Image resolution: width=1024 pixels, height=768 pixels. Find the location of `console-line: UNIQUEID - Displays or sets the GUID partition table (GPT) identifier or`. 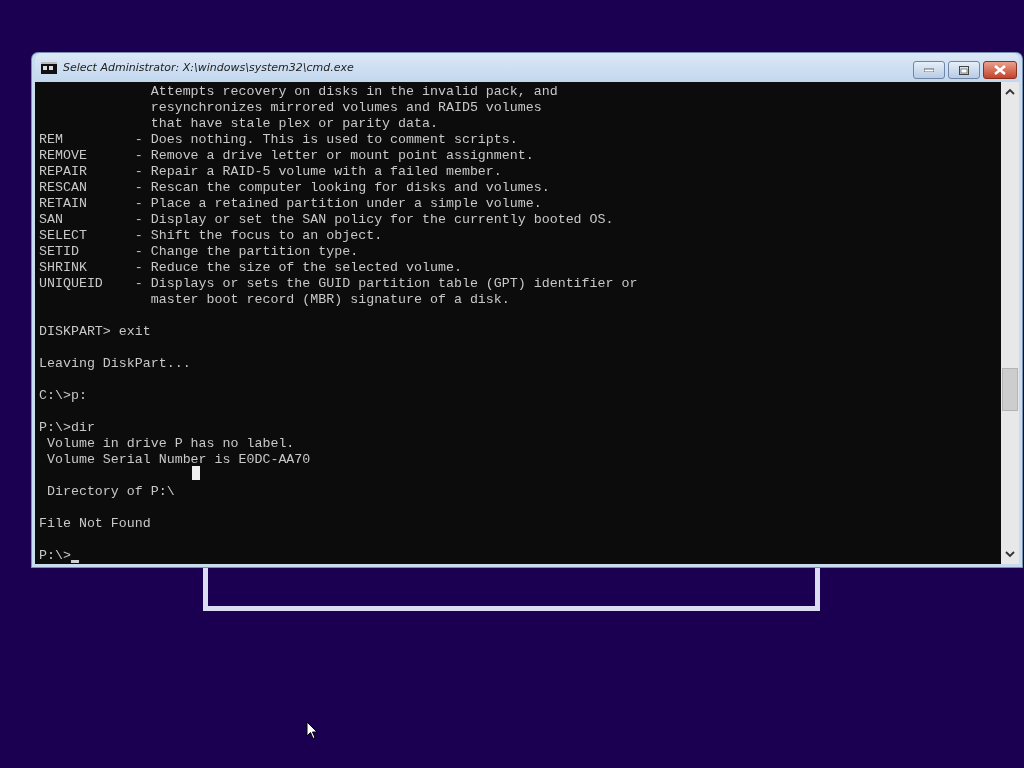

console-line: UNIQUEID - Displays or sets the GUID partition table (GPT) identifier or is located at coordinates (338, 284).